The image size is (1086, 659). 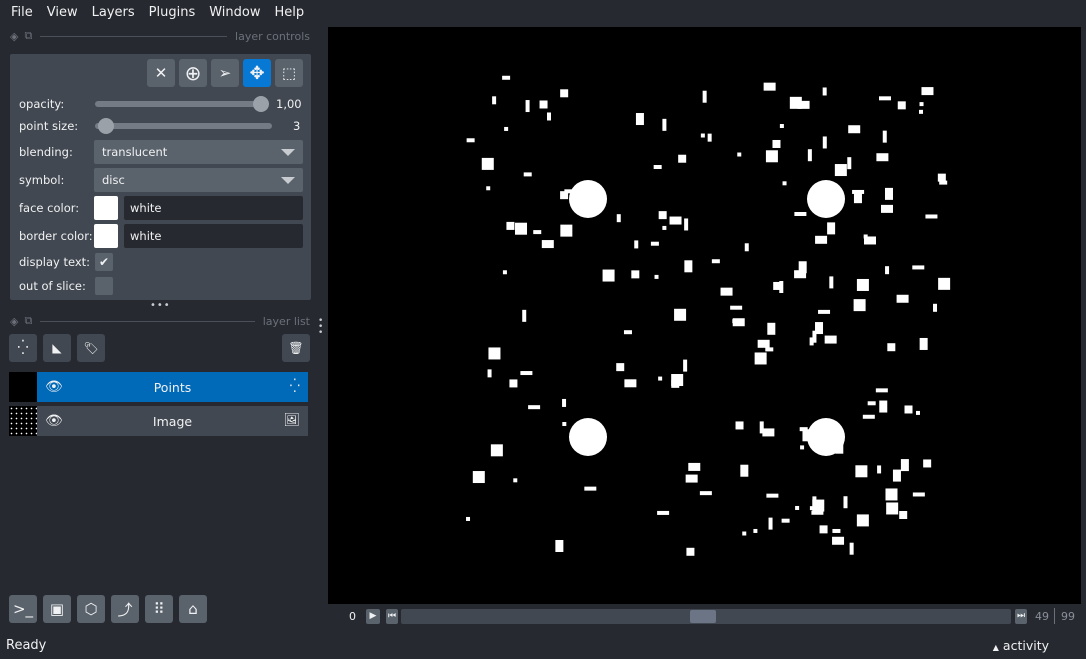 What do you see at coordinates (213, 208) in the screenshot?
I see `face-color-input: white` at bounding box center [213, 208].